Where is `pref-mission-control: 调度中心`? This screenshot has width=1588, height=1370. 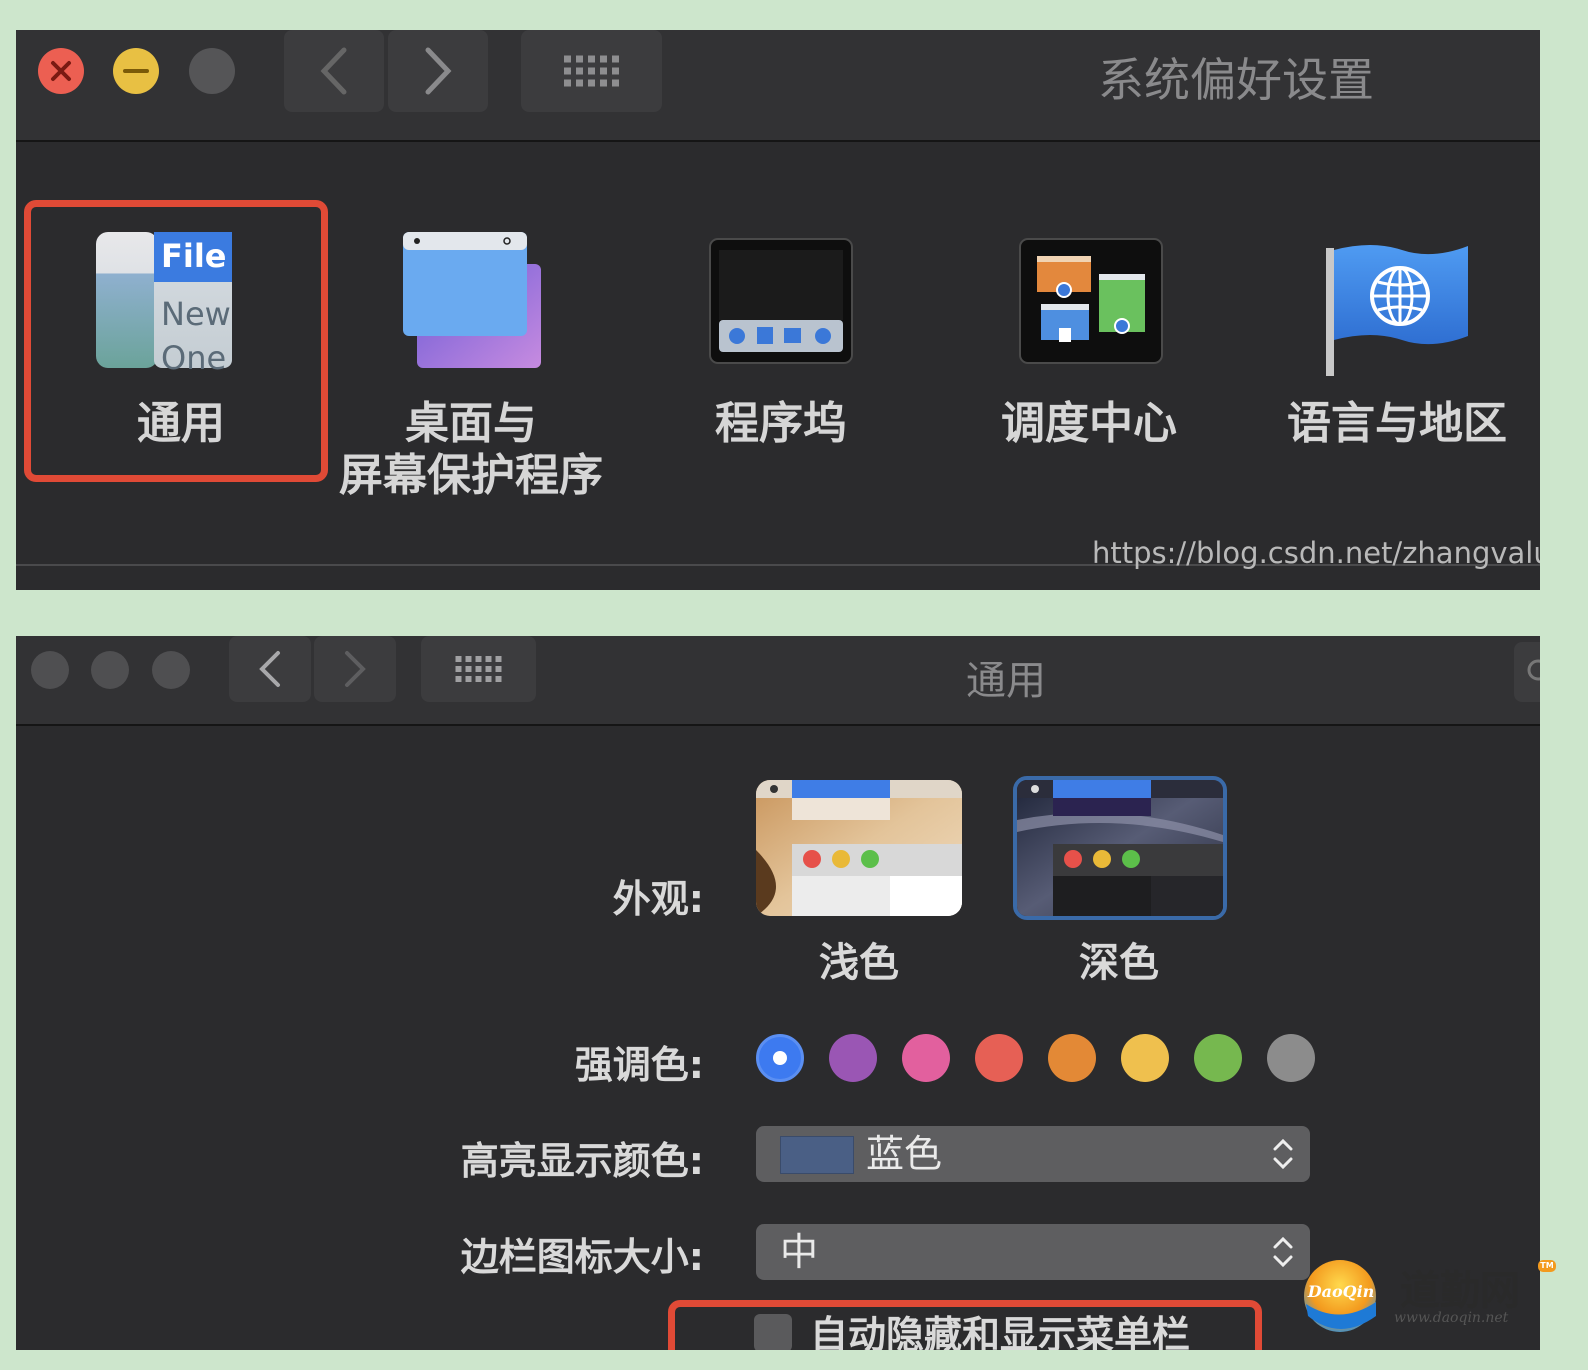
pref-mission-control: 调度中心 is located at coordinates (1089, 355).